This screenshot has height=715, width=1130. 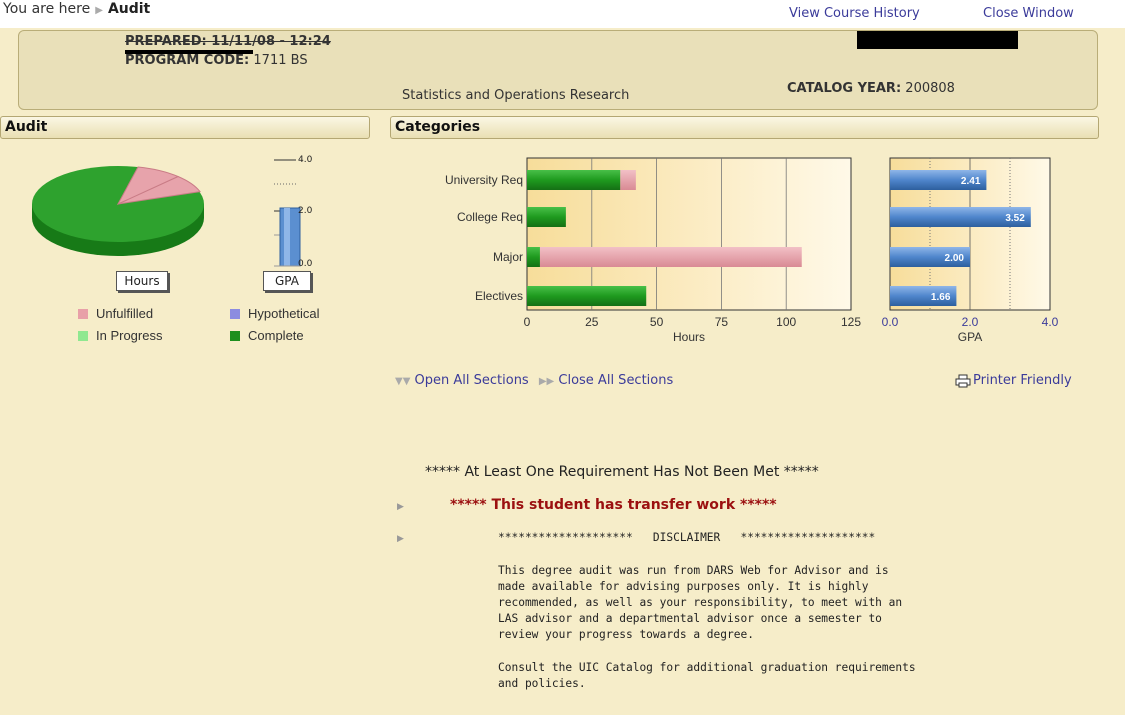 What do you see at coordinates (508, 257) in the screenshot?
I see `category-label: Major` at bounding box center [508, 257].